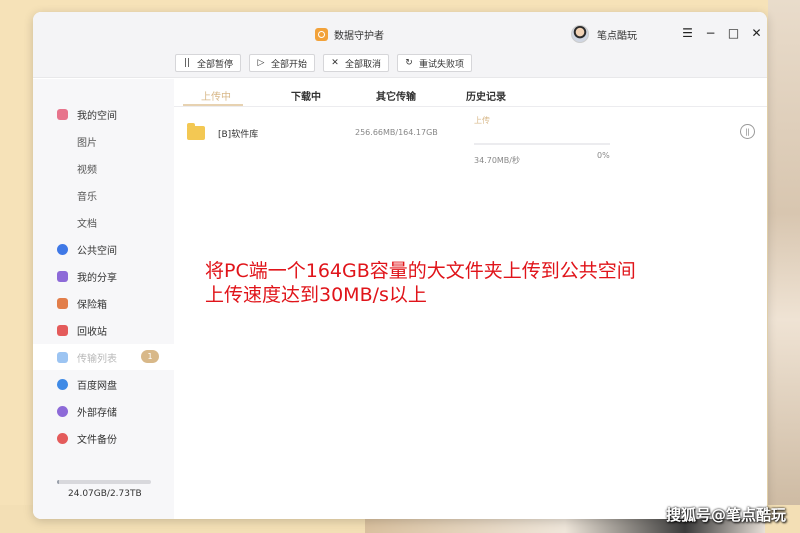 Image resolution: width=800 pixels, height=533 pixels. Describe the element at coordinates (216, 95) in the screenshot. I see `tab-uploading: 上传中` at that location.